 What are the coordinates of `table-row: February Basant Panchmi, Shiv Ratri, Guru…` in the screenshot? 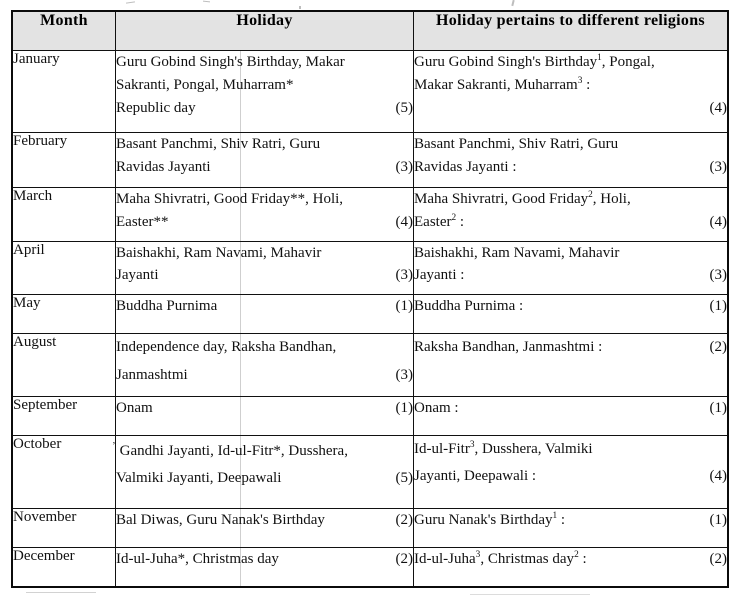 It's located at (370, 160).